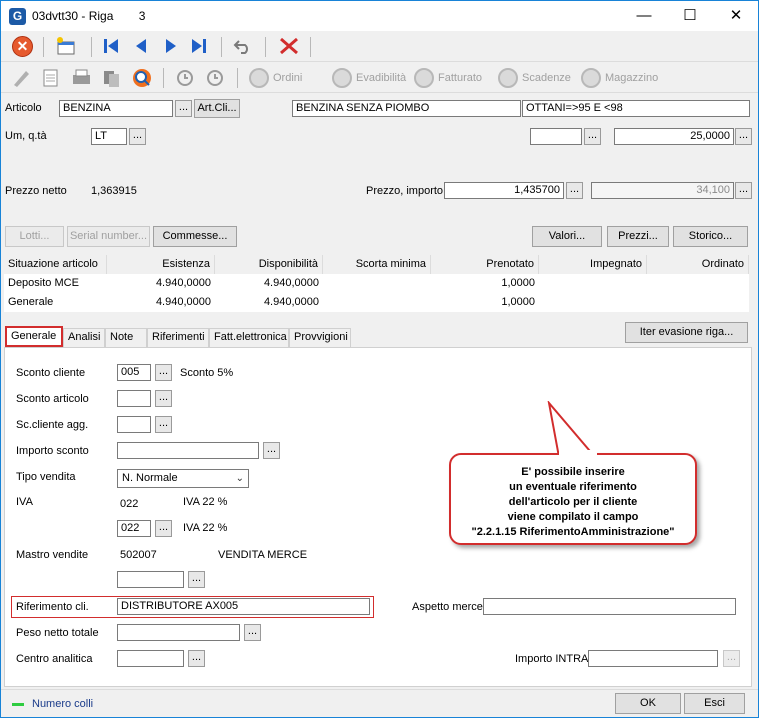  What do you see at coordinates (84, 337) in the screenshot?
I see `tab-analisi: Analisi` at bounding box center [84, 337].